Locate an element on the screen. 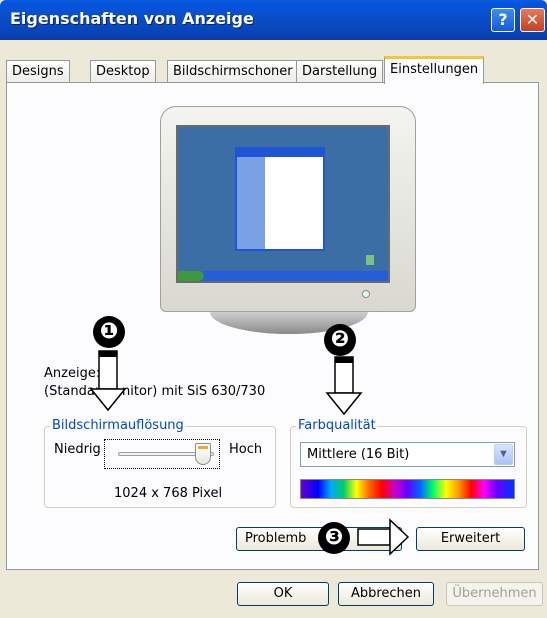 The height and width of the screenshot is (618, 547). tab-darstellung: Darstellung is located at coordinates (340, 71).